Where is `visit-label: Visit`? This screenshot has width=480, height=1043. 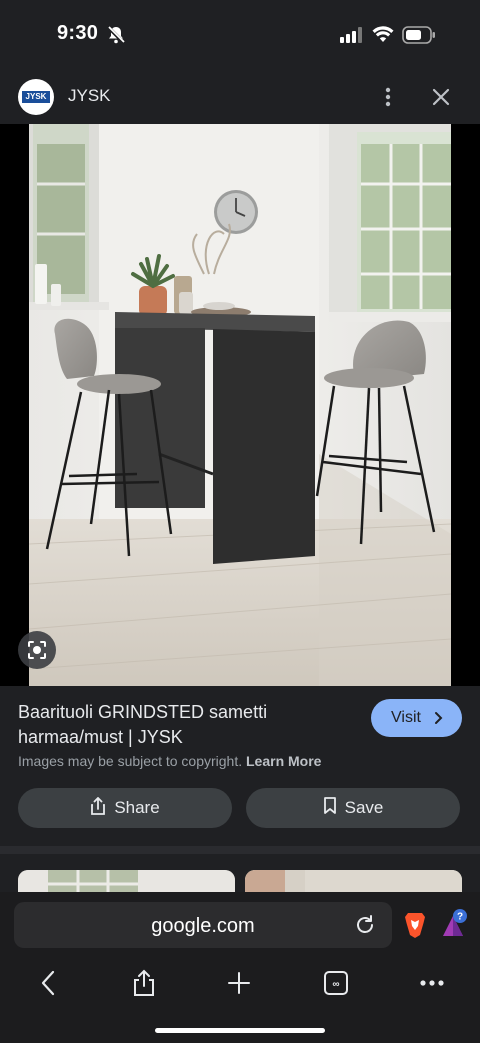 visit-label: Visit is located at coordinates (406, 717).